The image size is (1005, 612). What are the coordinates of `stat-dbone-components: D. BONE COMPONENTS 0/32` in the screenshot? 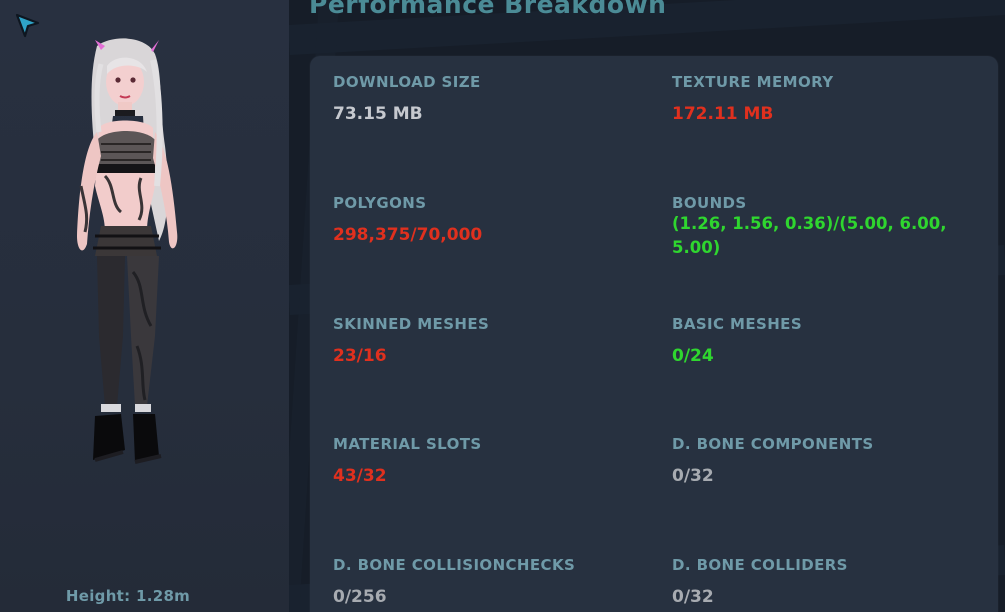 It's located at (832, 461).